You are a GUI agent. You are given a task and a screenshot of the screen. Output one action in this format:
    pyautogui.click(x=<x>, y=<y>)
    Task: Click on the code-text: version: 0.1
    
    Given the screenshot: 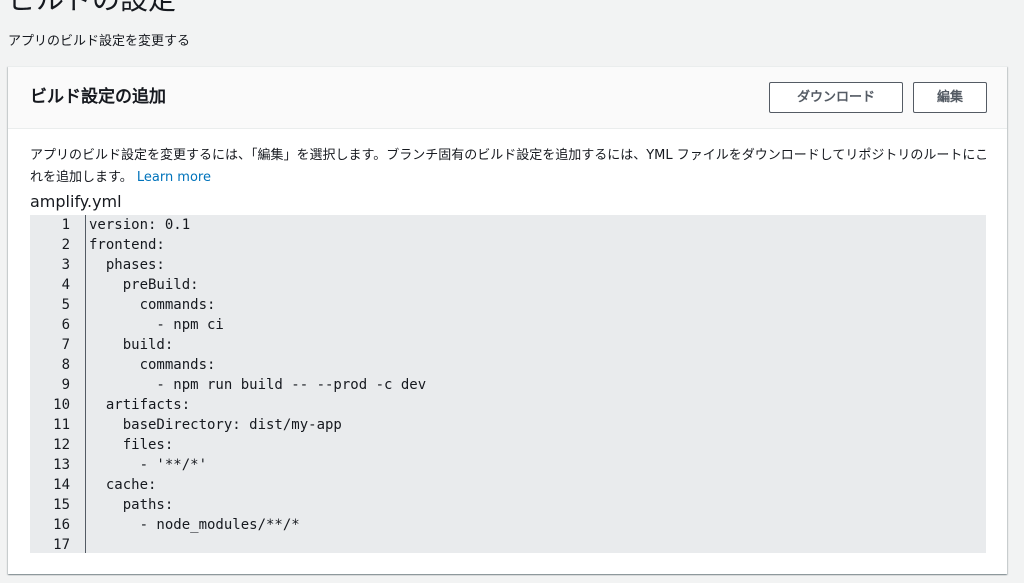 What is the action you would take?
    pyautogui.click(x=140, y=225)
    